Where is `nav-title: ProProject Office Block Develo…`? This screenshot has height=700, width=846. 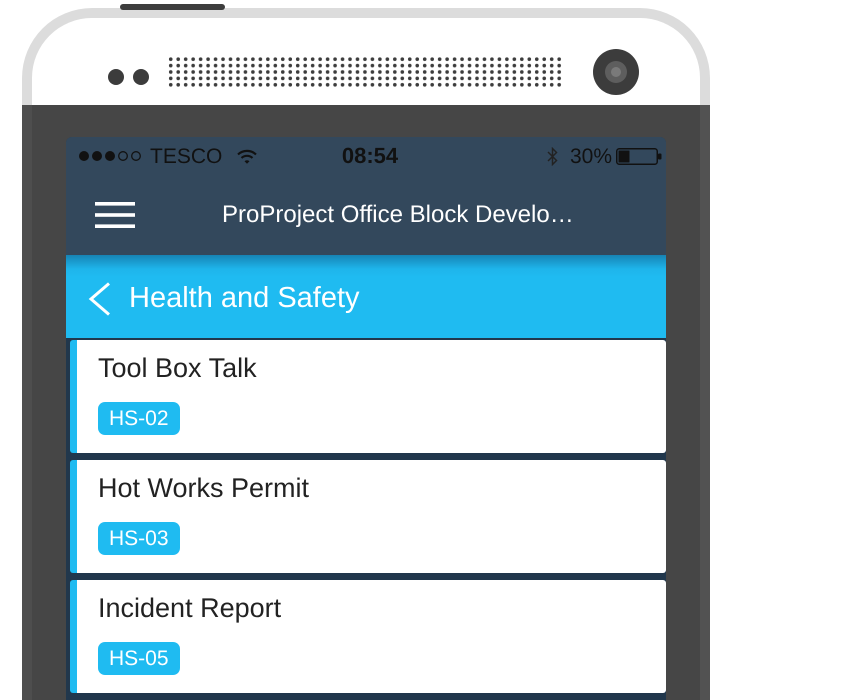 nav-title: ProProject Office Block Develo… is located at coordinates (398, 215).